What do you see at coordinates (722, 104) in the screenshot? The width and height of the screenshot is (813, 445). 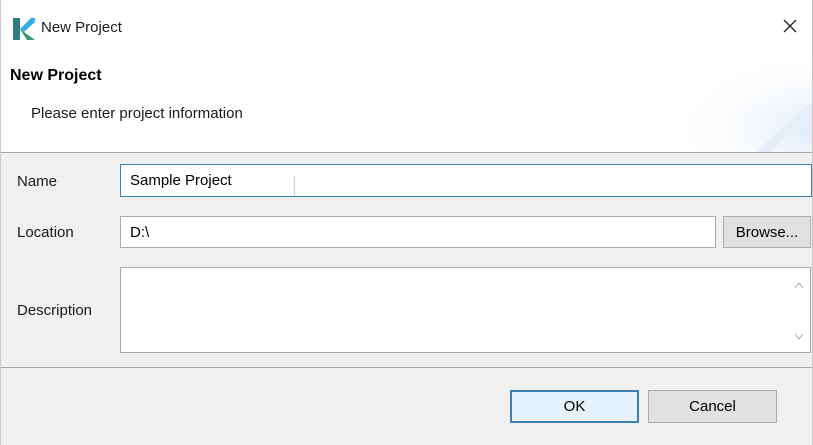 I see `banner-decoration` at bounding box center [722, 104].